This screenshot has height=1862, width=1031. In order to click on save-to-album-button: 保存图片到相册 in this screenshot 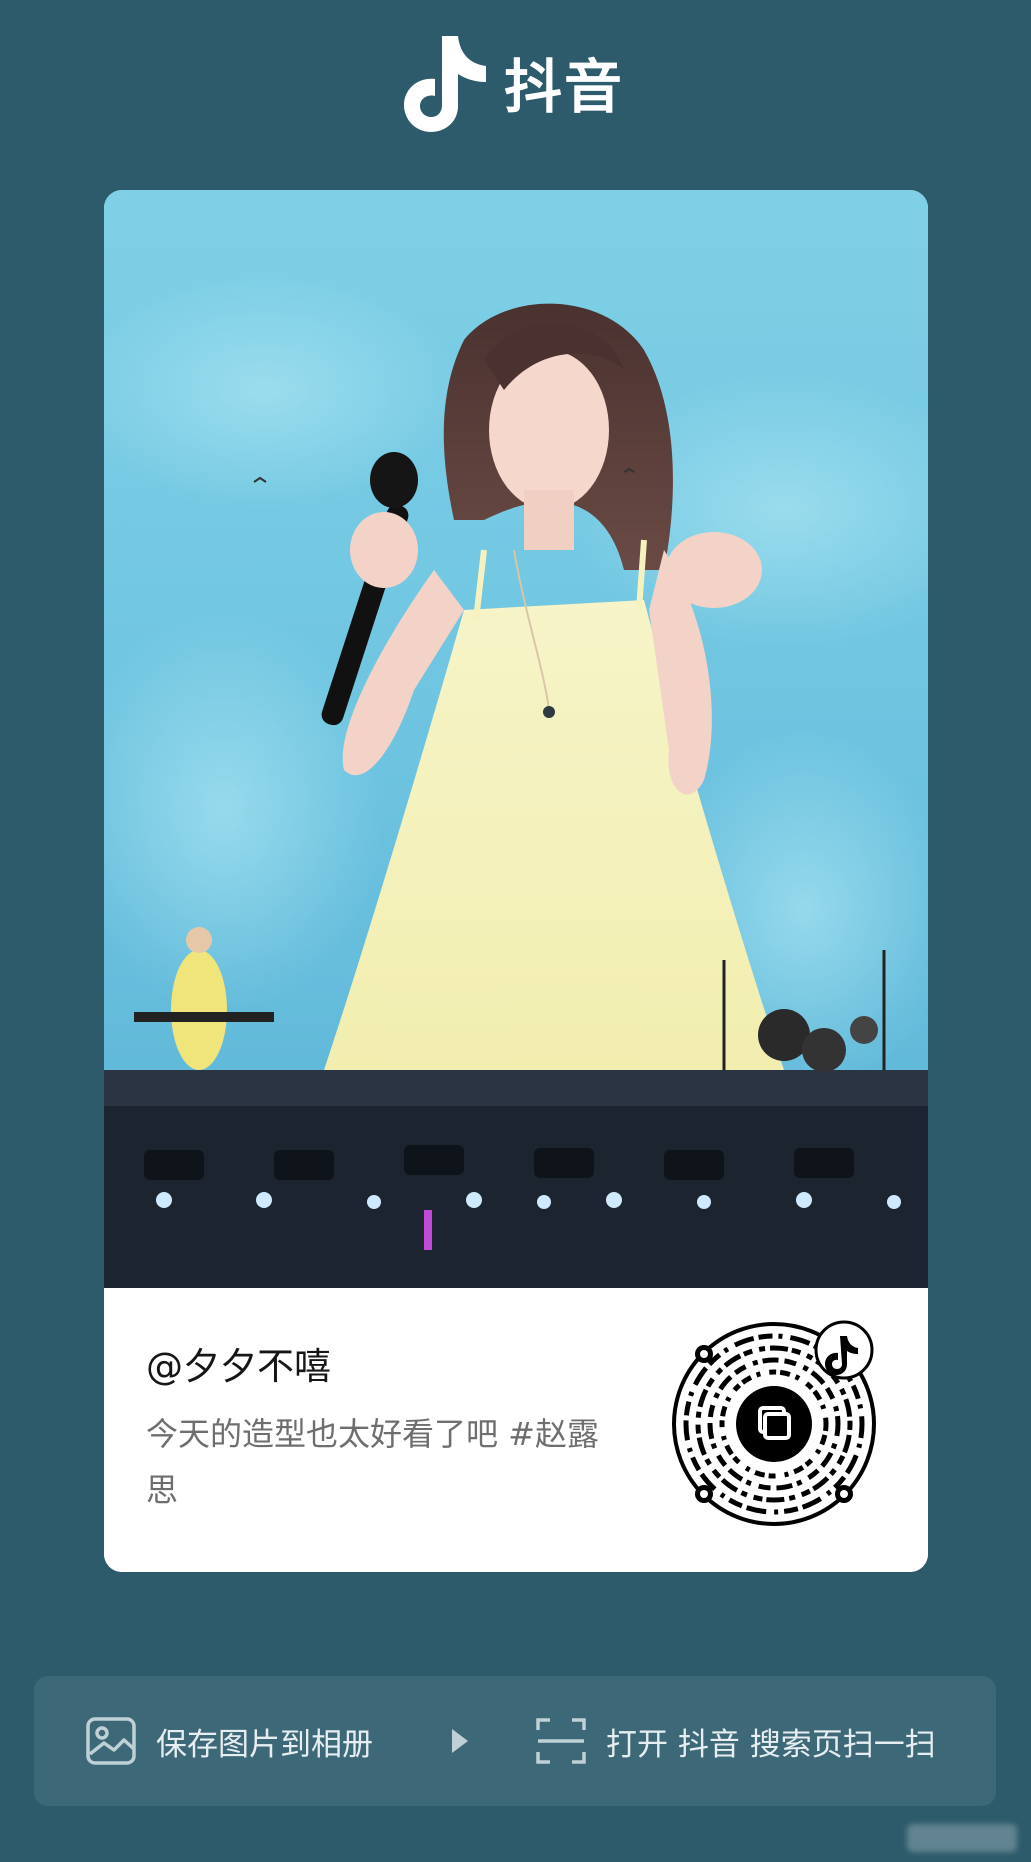, I will do `click(228, 1741)`.